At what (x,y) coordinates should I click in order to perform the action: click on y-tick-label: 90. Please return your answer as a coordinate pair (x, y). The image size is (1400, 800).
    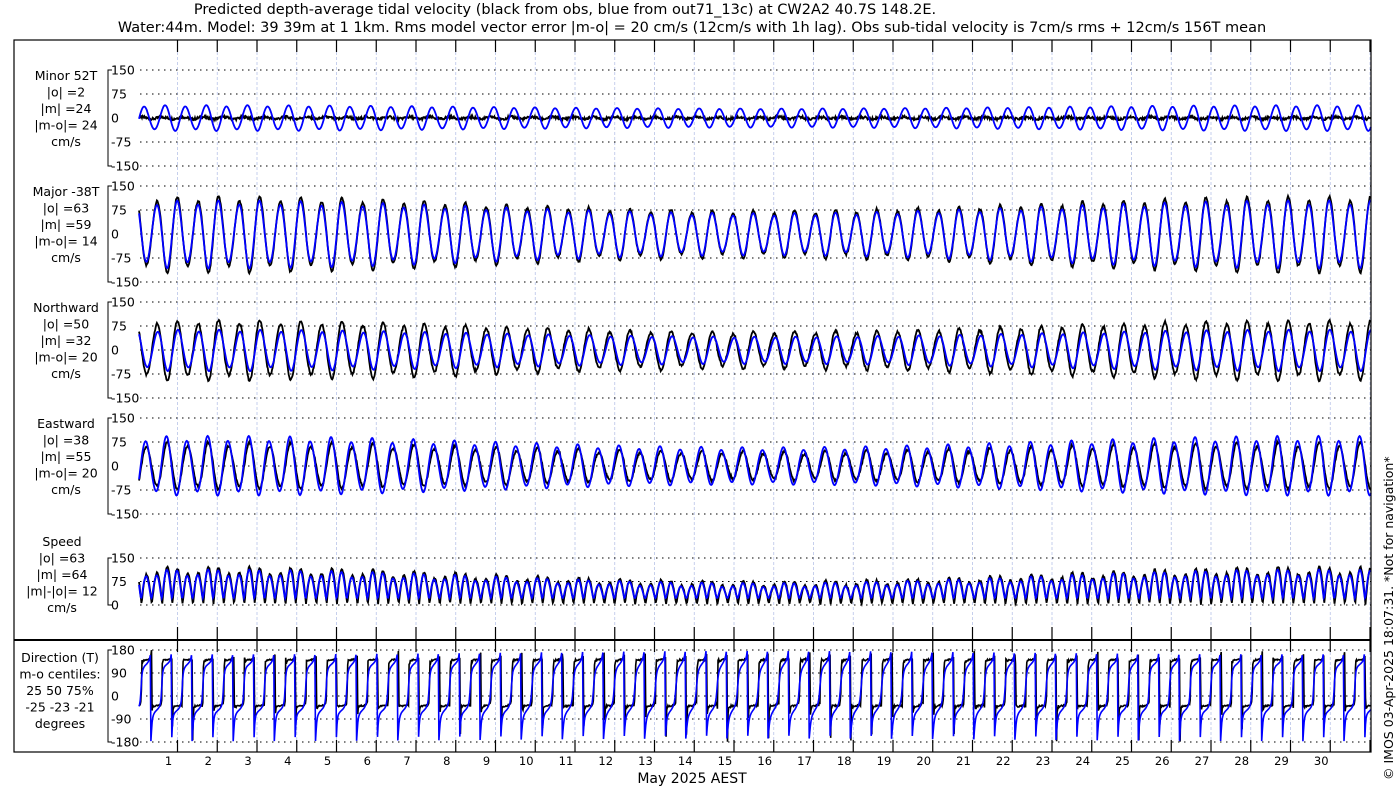
    Looking at the image, I should click on (119, 673).